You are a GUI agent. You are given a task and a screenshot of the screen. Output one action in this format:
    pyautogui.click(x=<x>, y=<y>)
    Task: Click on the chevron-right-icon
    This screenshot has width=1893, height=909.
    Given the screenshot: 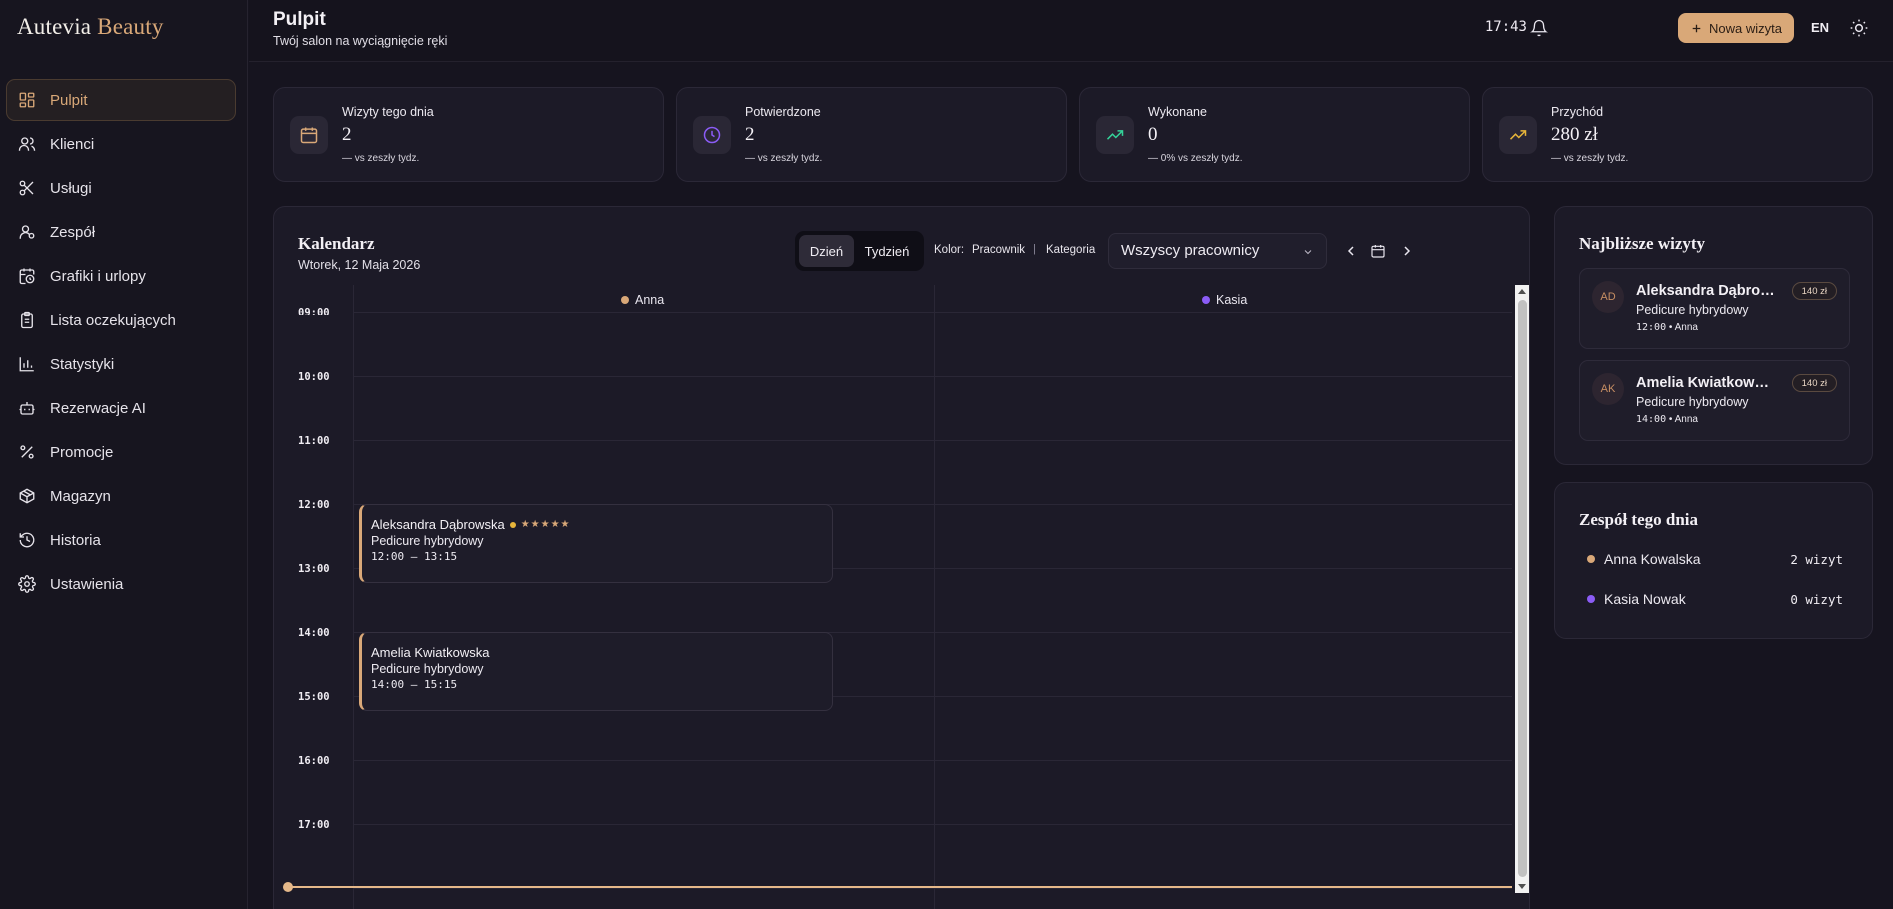 What is the action you would take?
    pyautogui.click(x=1407, y=251)
    